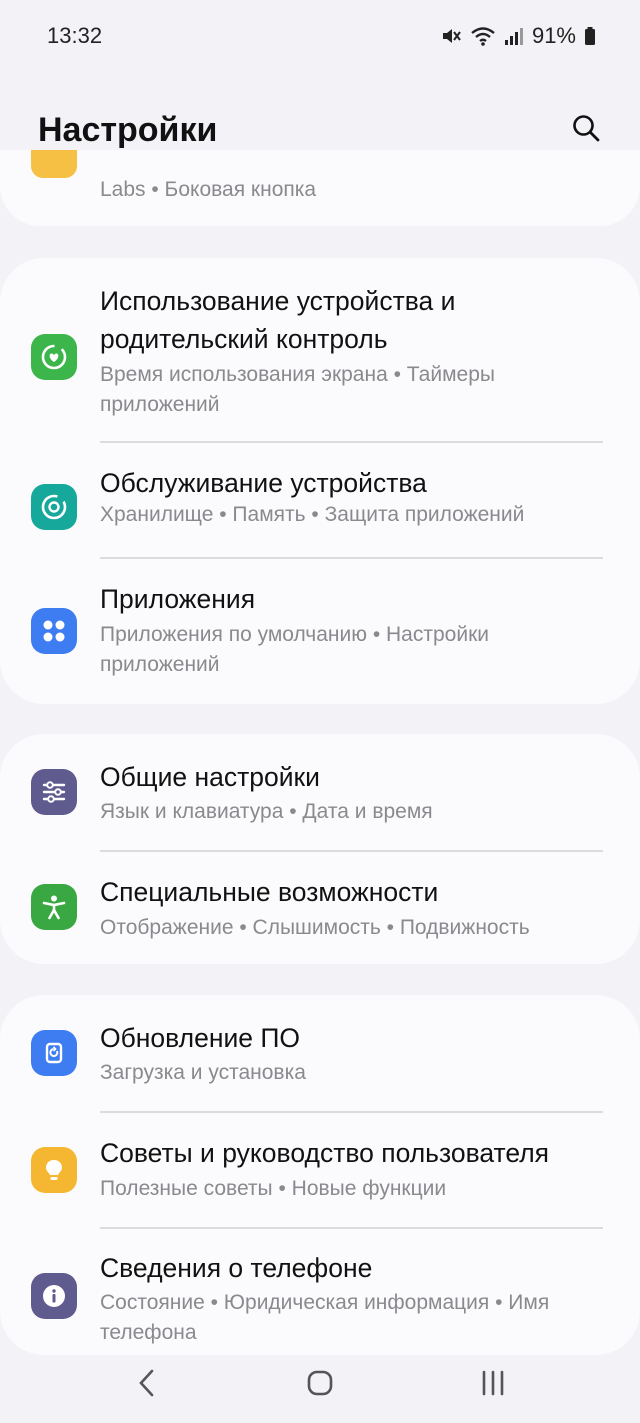  I want to click on status-time: 13:32, so click(75, 35).